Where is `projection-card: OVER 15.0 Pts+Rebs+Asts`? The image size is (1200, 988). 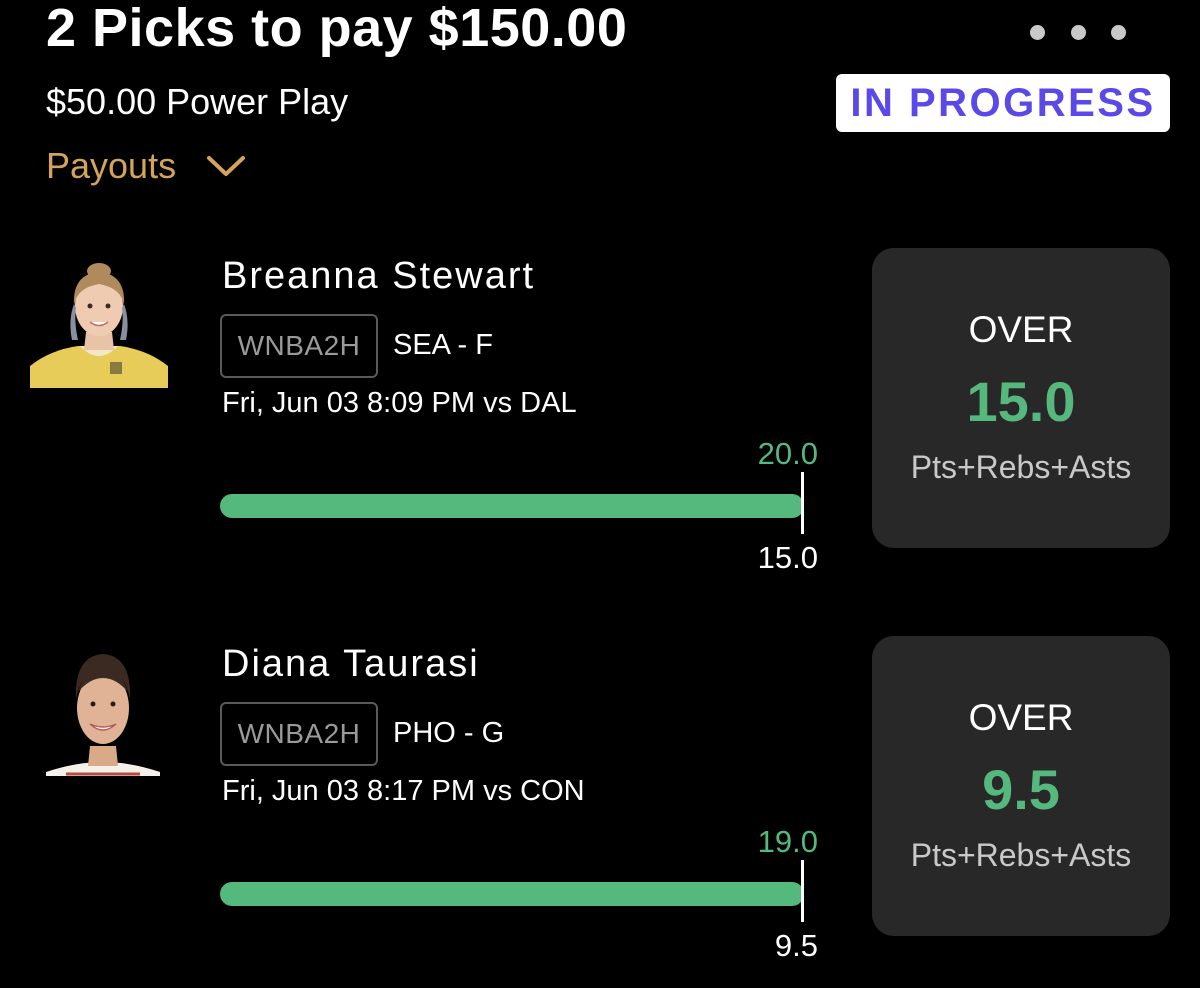
projection-card: OVER 15.0 Pts+Rebs+Asts is located at coordinates (1021, 398).